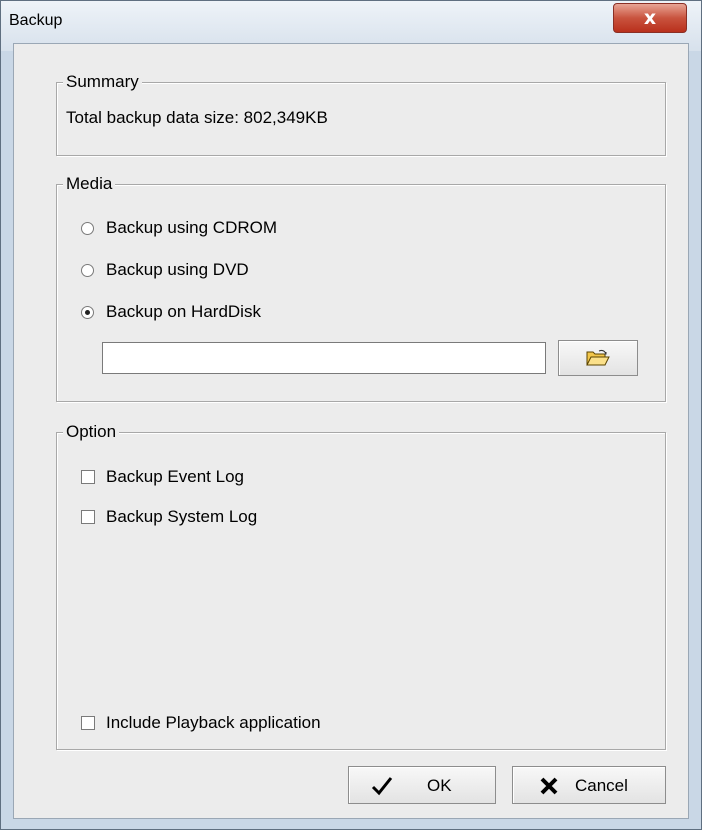  Describe the element at coordinates (88, 517) in the screenshot. I see `system-log-checkbox` at that location.